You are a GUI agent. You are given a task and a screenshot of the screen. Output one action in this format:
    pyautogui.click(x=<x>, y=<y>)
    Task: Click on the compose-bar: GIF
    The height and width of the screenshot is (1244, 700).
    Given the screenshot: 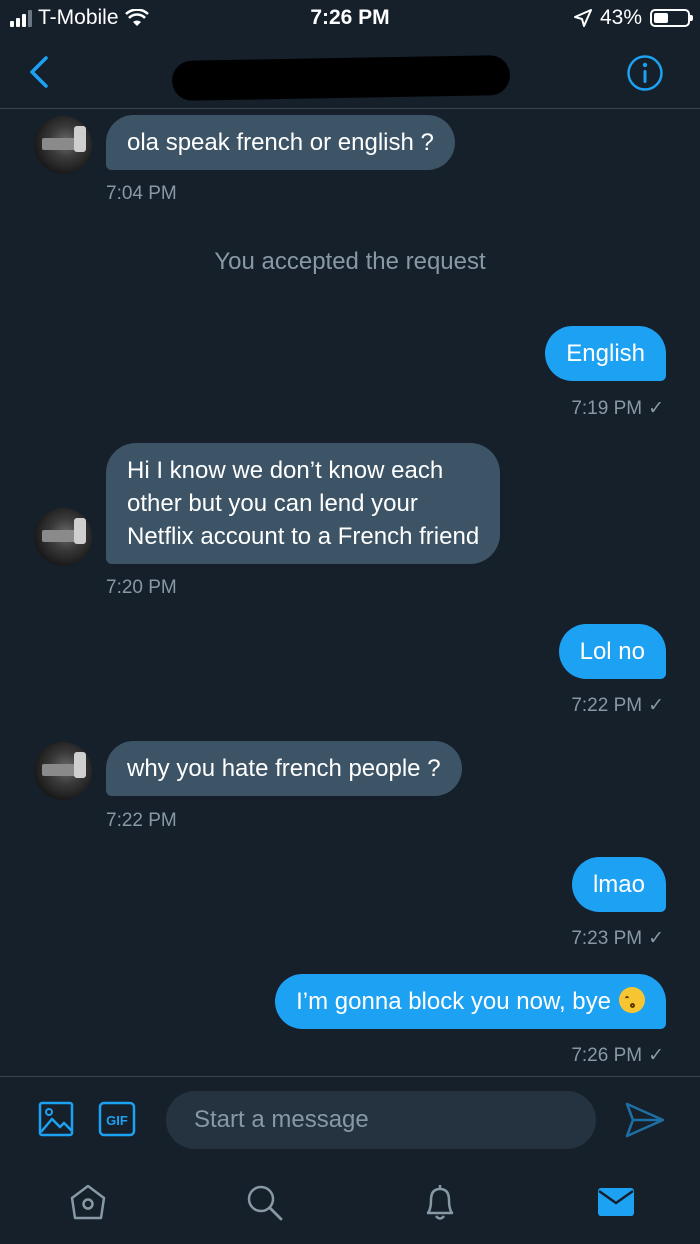 What is the action you would take?
    pyautogui.click(x=350, y=1120)
    